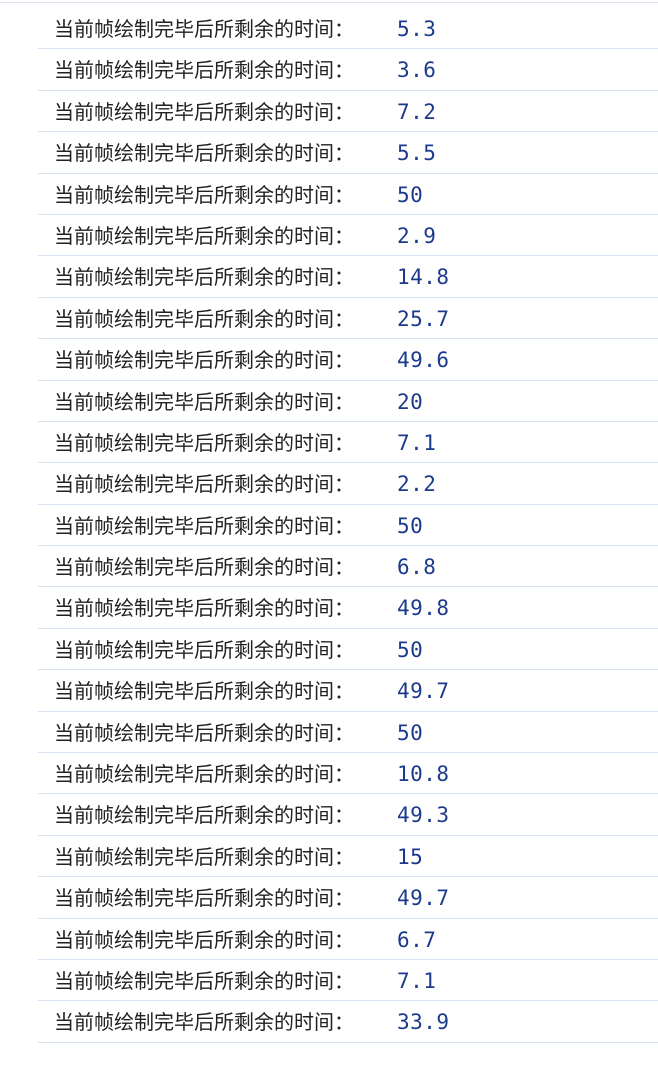 The image size is (658, 1068). What do you see at coordinates (423, 608) in the screenshot?
I see `log-number-value: 49.8` at bounding box center [423, 608].